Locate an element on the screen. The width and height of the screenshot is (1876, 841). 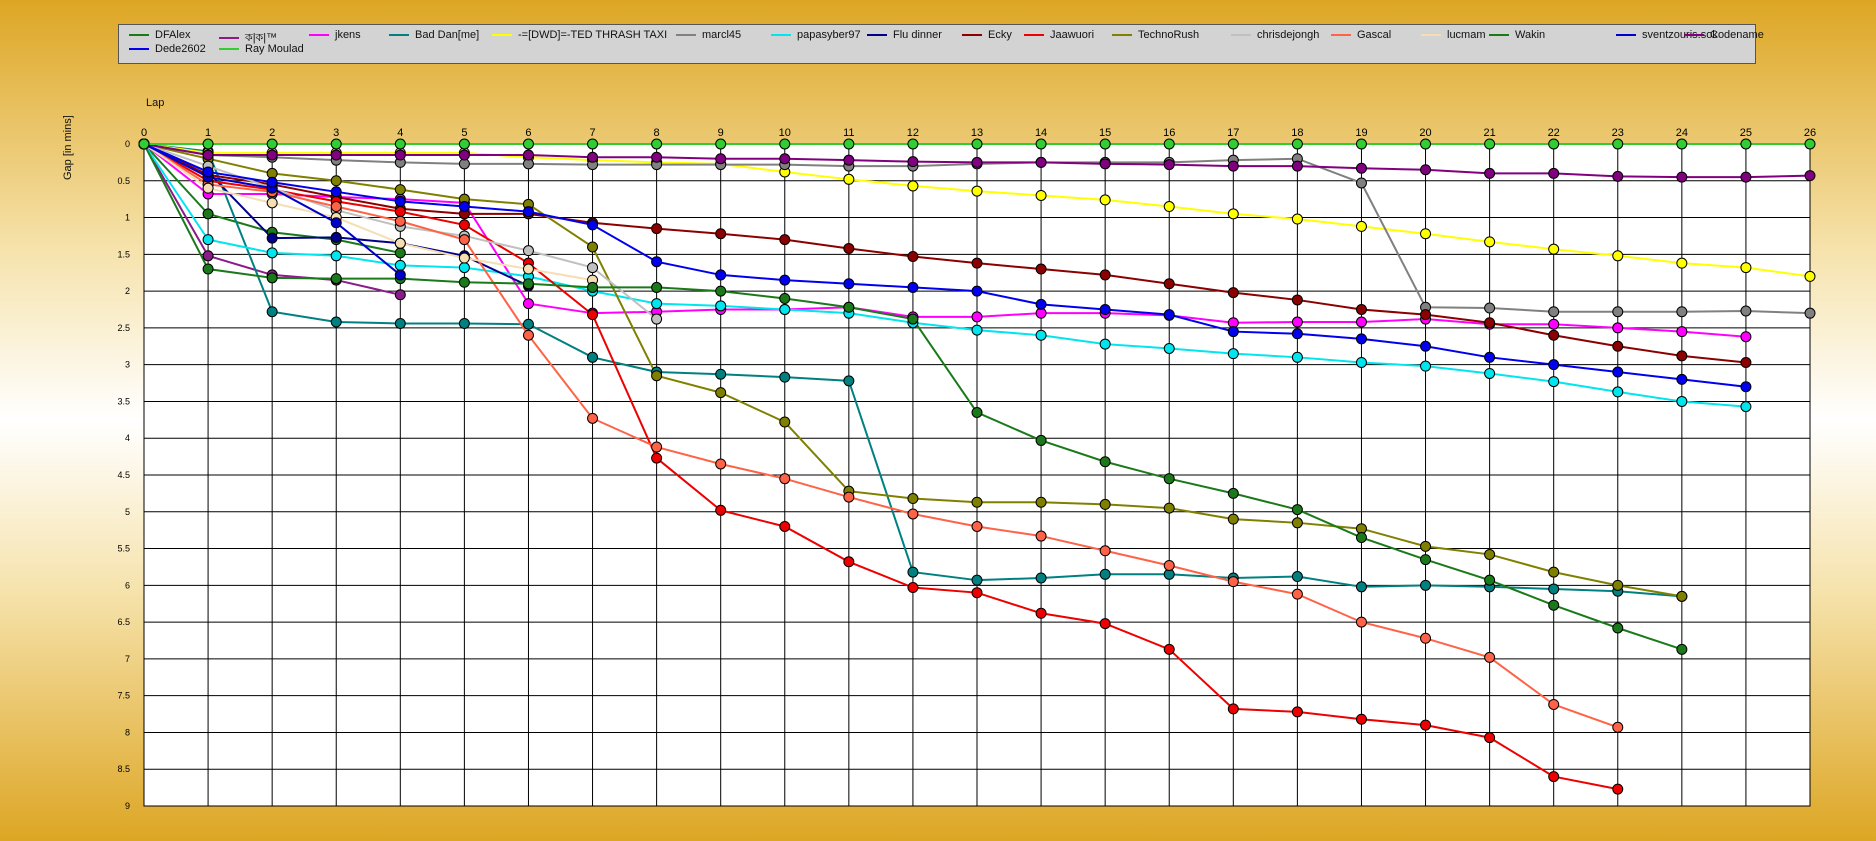
x-tick-label: 11 is located at coordinates (848, 133).